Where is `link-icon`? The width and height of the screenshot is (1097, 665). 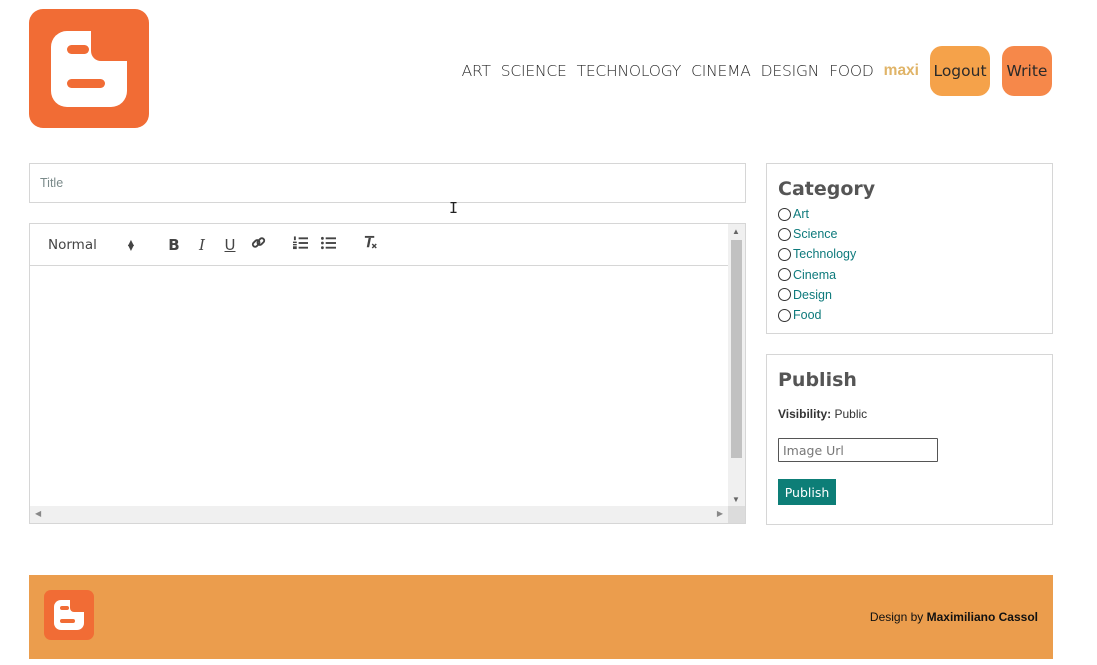
link-icon is located at coordinates (258, 244).